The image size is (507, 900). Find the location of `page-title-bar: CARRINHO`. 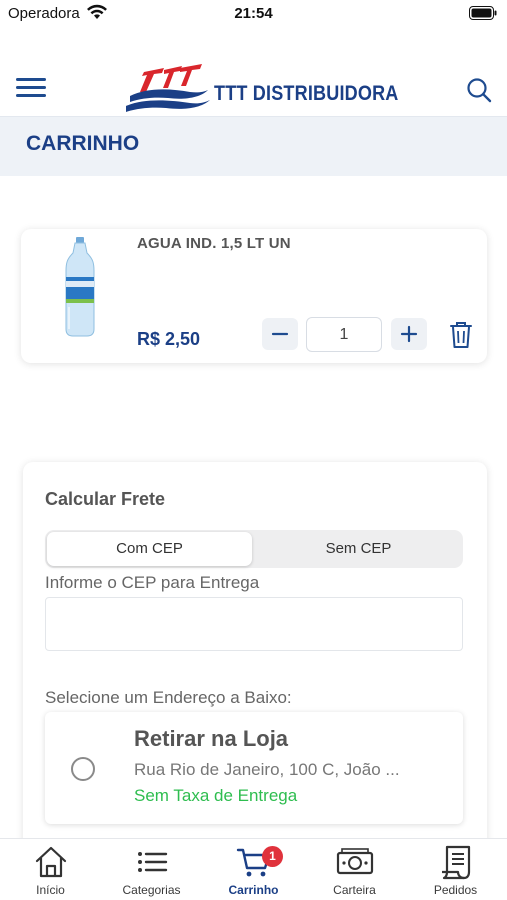

page-title-bar: CARRINHO is located at coordinates (253, 146).